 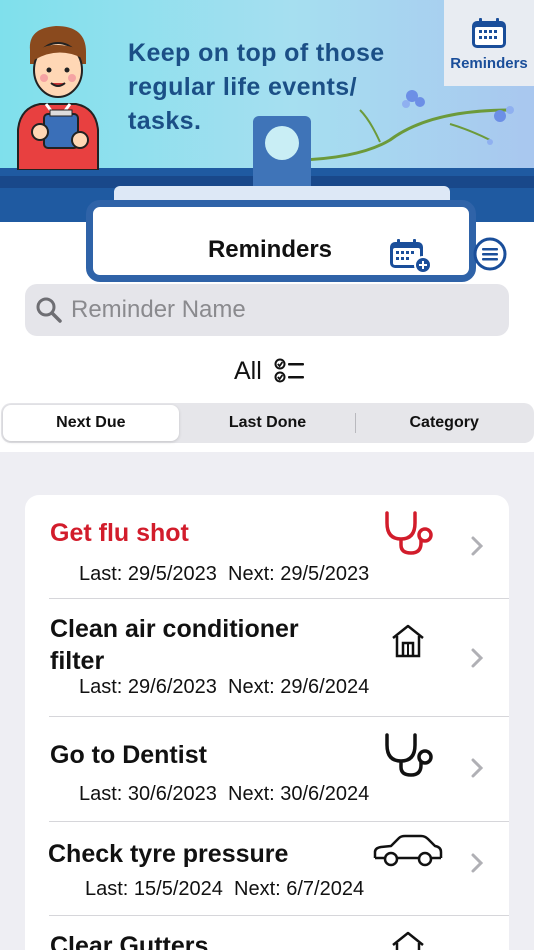 What do you see at coordinates (490, 254) in the screenshot?
I see `menu-icon` at bounding box center [490, 254].